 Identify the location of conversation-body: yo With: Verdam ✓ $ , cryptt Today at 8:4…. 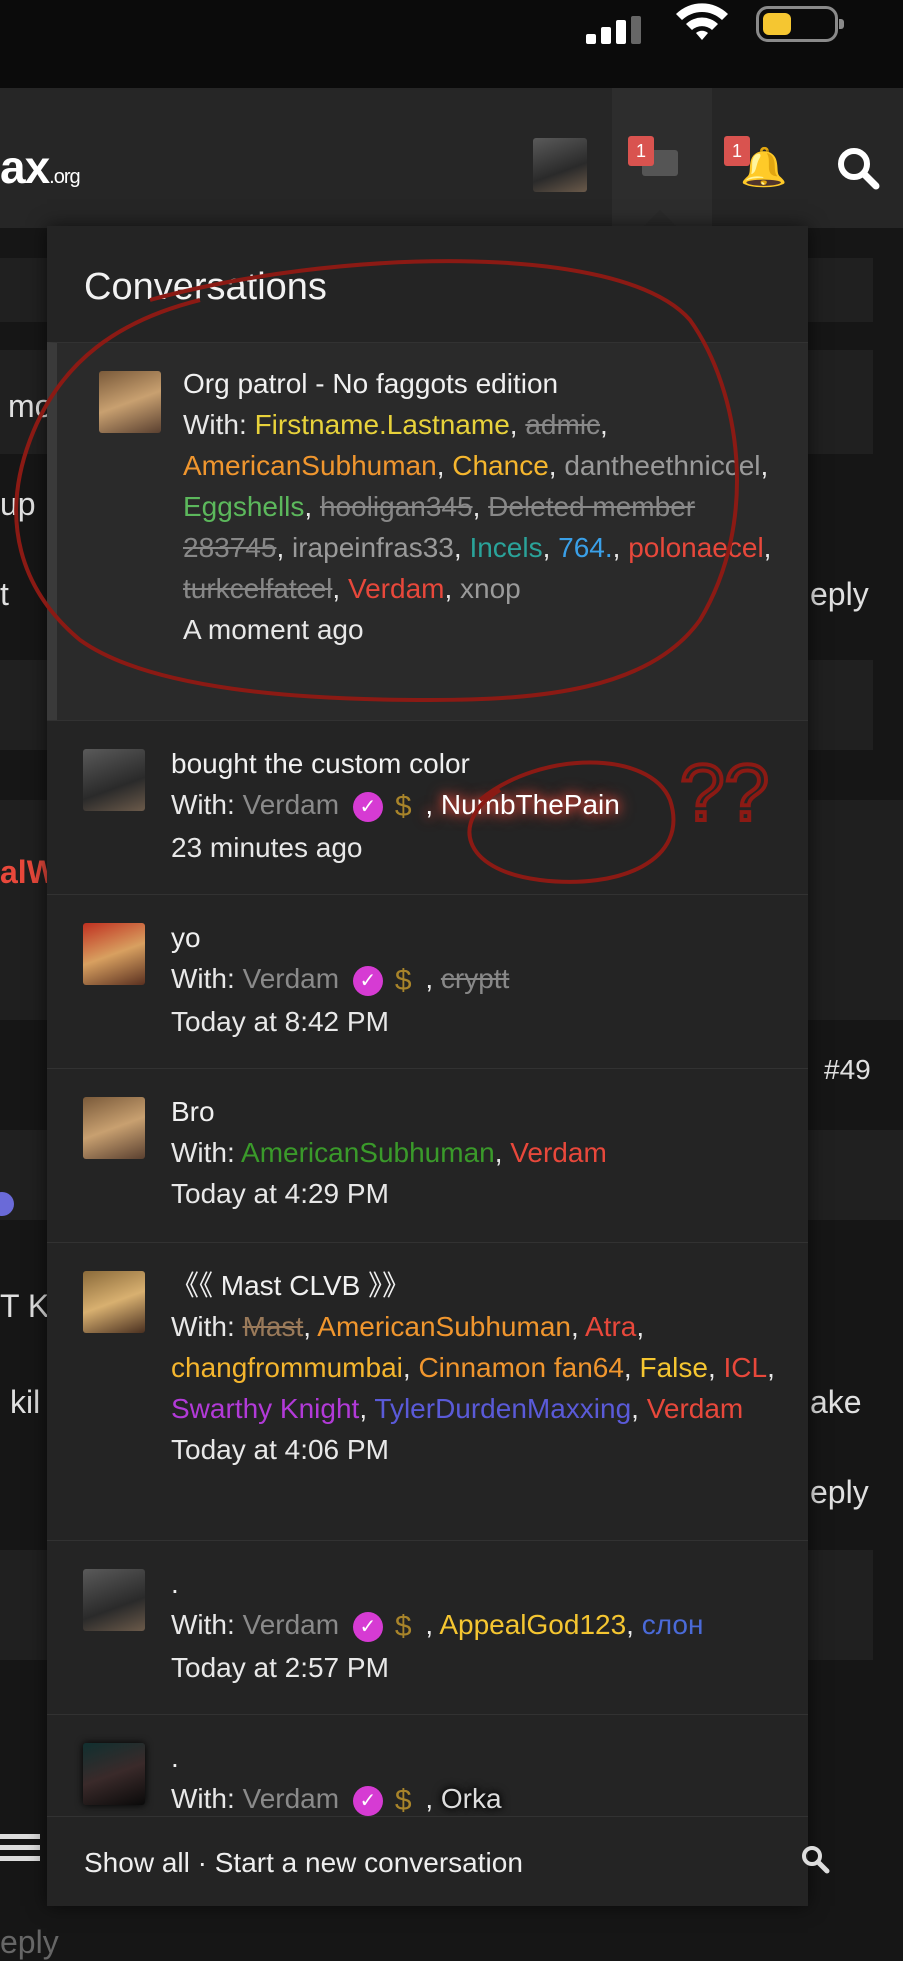
(481, 979).